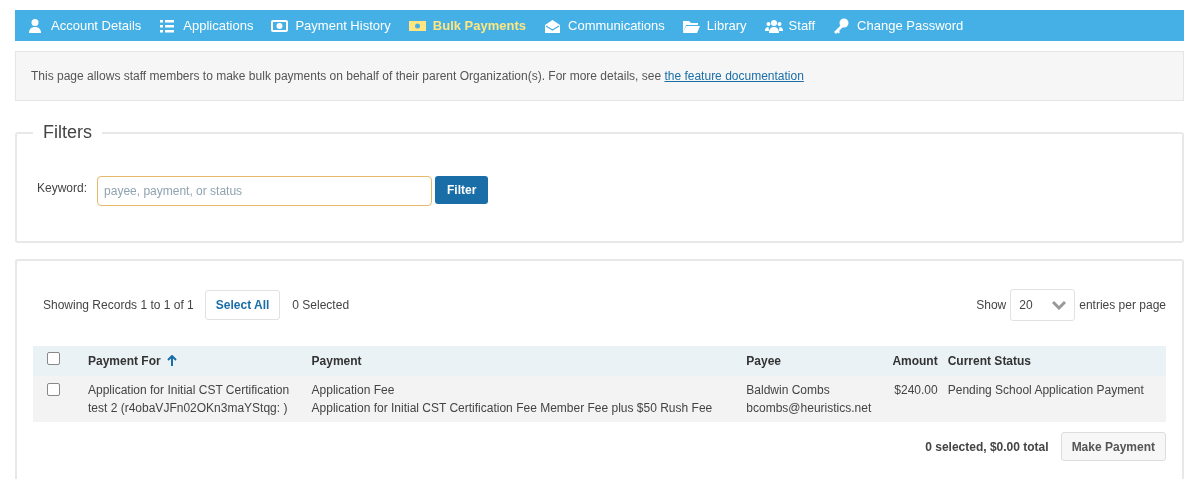  What do you see at coordinates (62, 188) in the screenshot?
I see `keyword-label: Keyword:` at bounding box center [62, 188].